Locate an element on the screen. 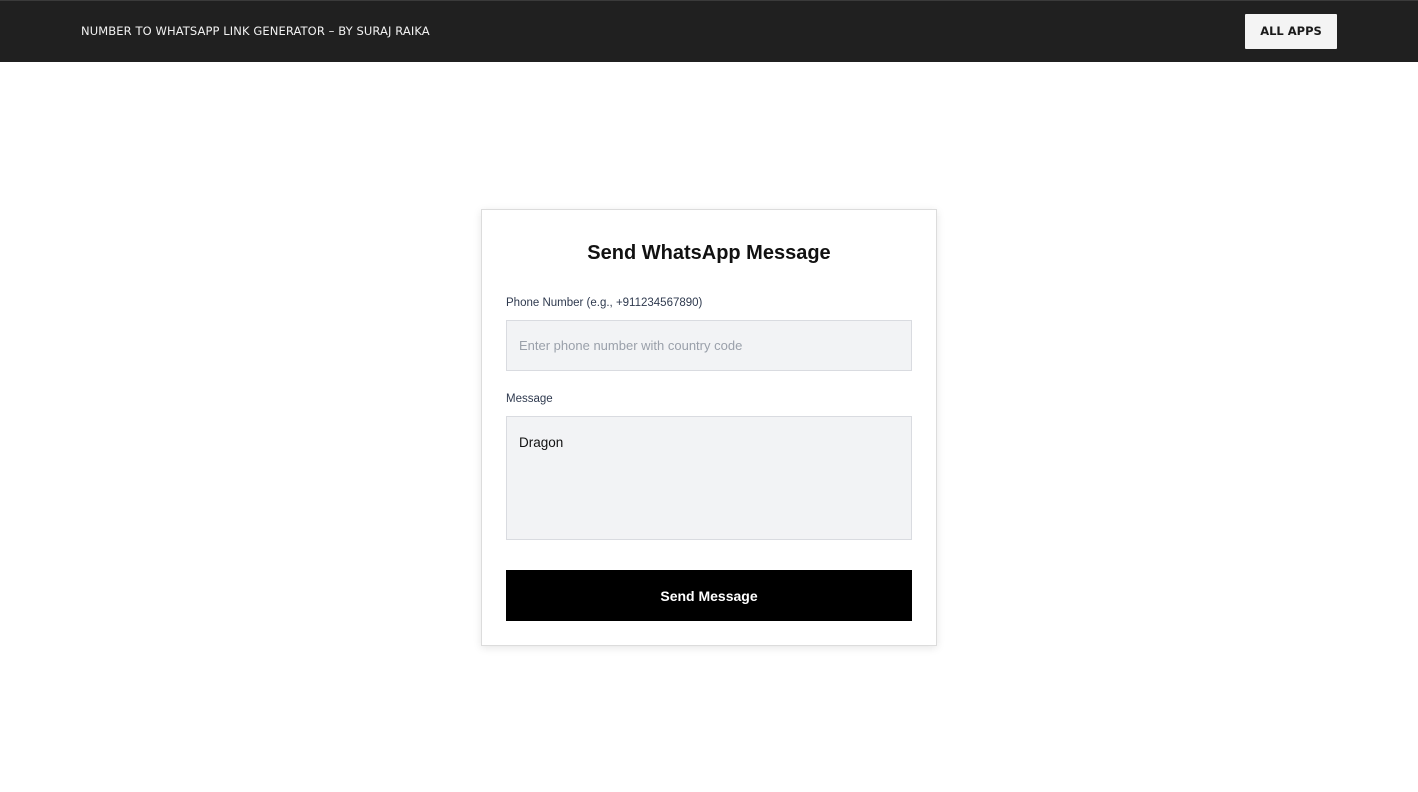 This screenshot has height=792, width=1418. phone-number-label: Phone Number (e.g., +911234567890) is located at coordinates (604, 303).